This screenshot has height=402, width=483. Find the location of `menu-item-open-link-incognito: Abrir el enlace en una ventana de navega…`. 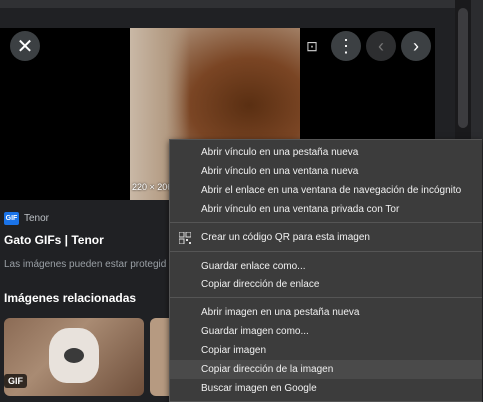

menu-item-open-link-incognito: Abrir el enlace en una ventana de navega… is located at coordinates (326, 190).